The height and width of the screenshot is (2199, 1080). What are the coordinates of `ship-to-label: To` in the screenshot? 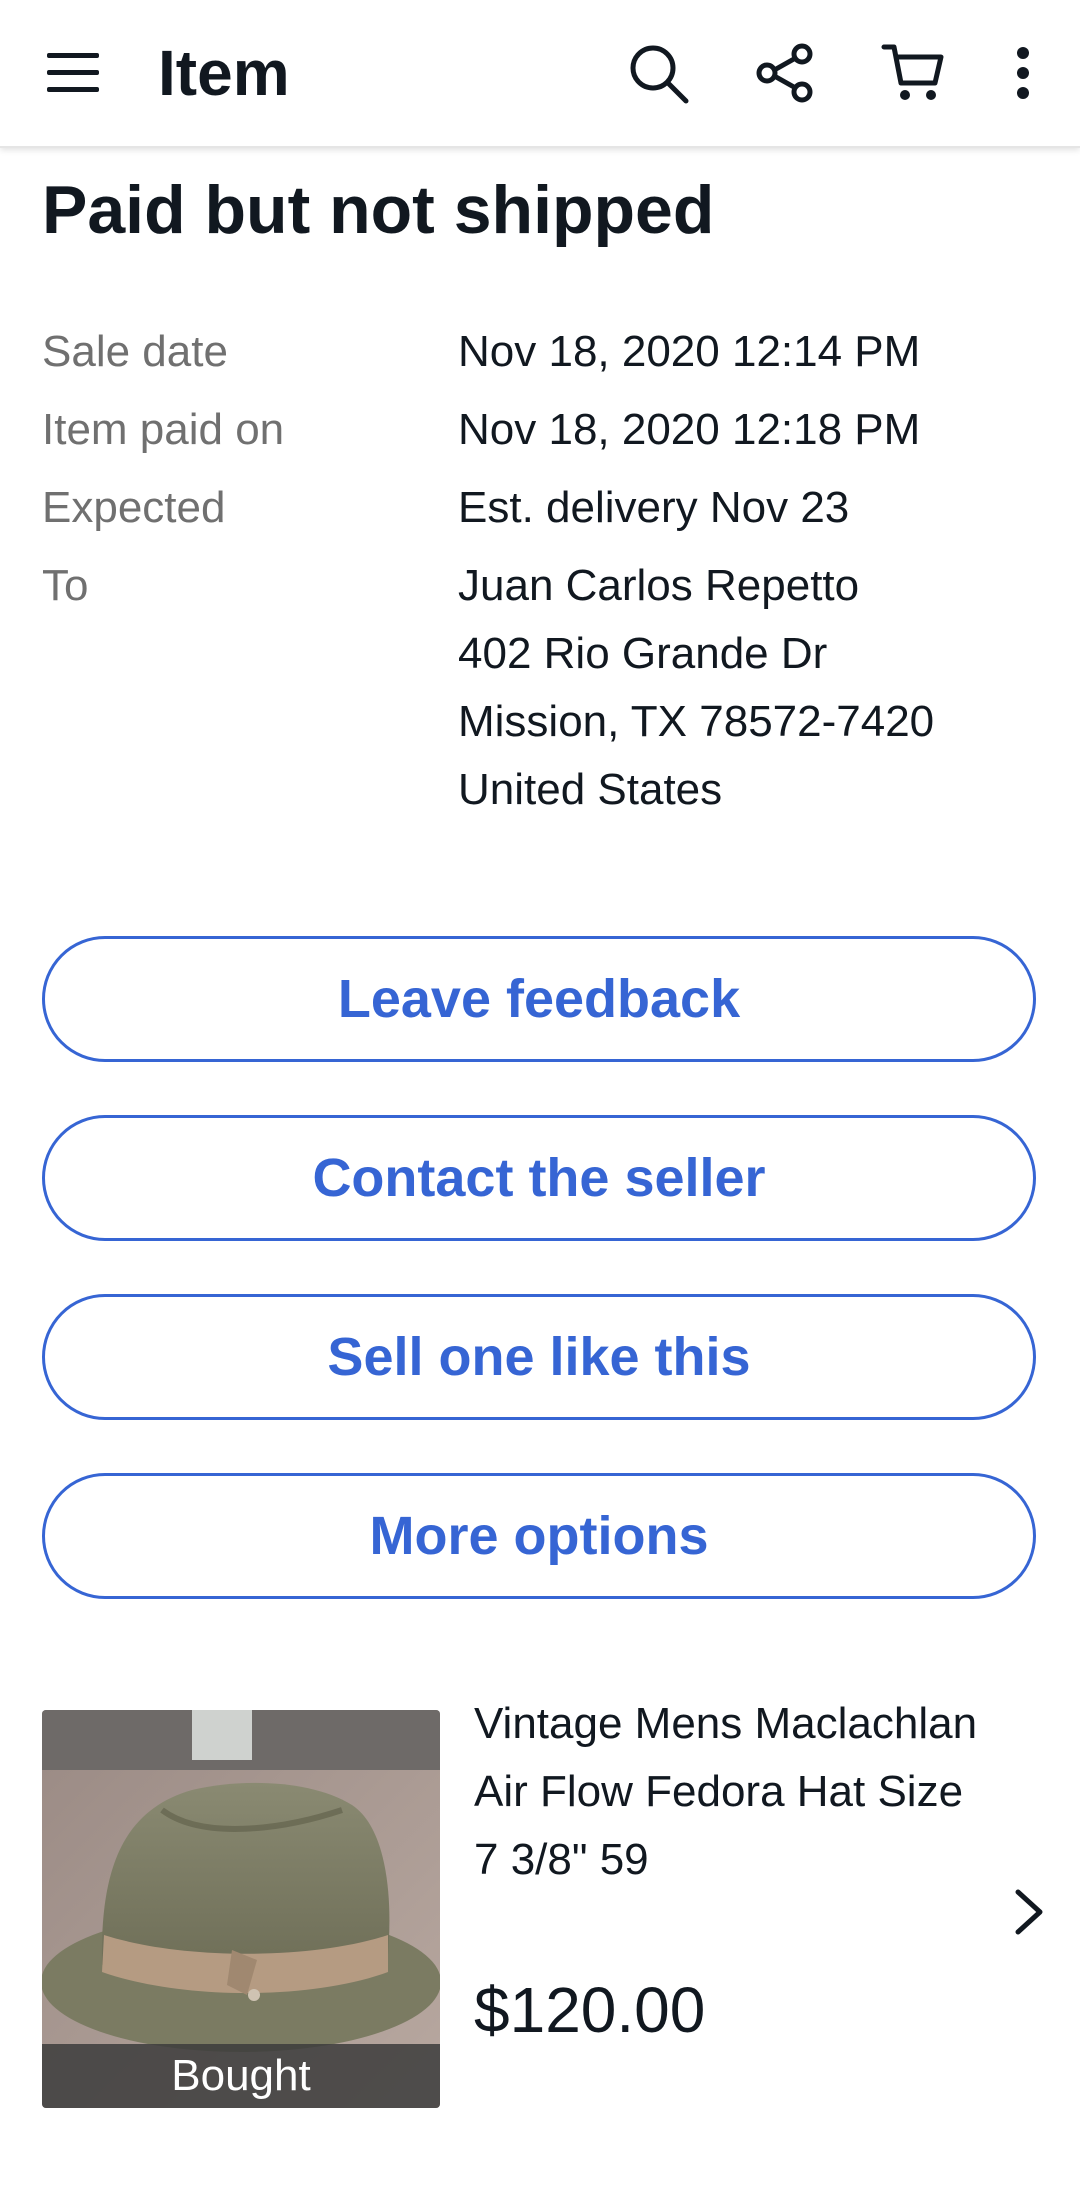 It's located at (65, 585).